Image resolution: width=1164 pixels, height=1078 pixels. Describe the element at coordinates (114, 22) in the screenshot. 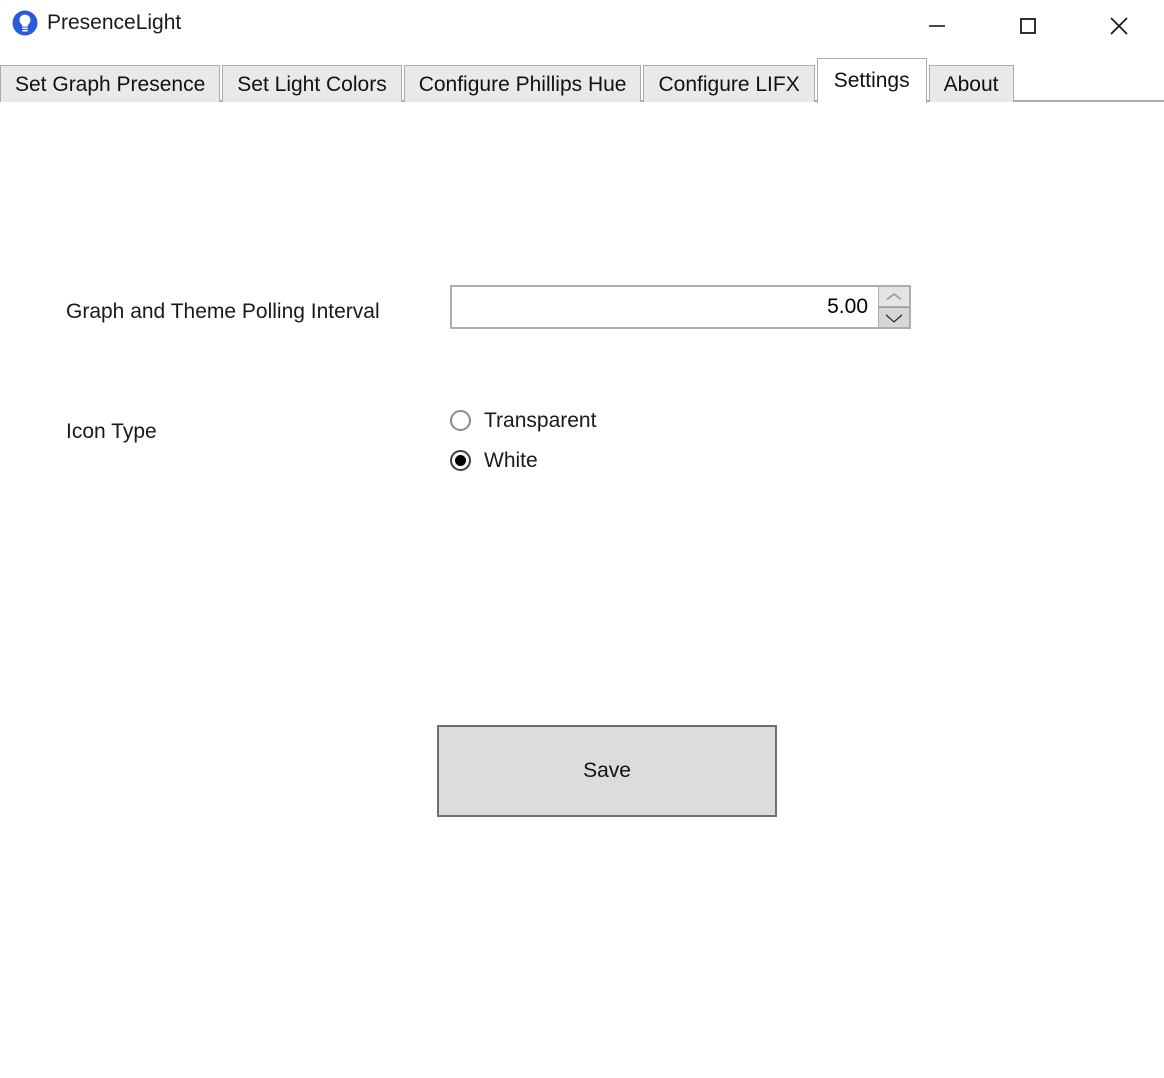

I see `app-title: PresenceLight` at that location.